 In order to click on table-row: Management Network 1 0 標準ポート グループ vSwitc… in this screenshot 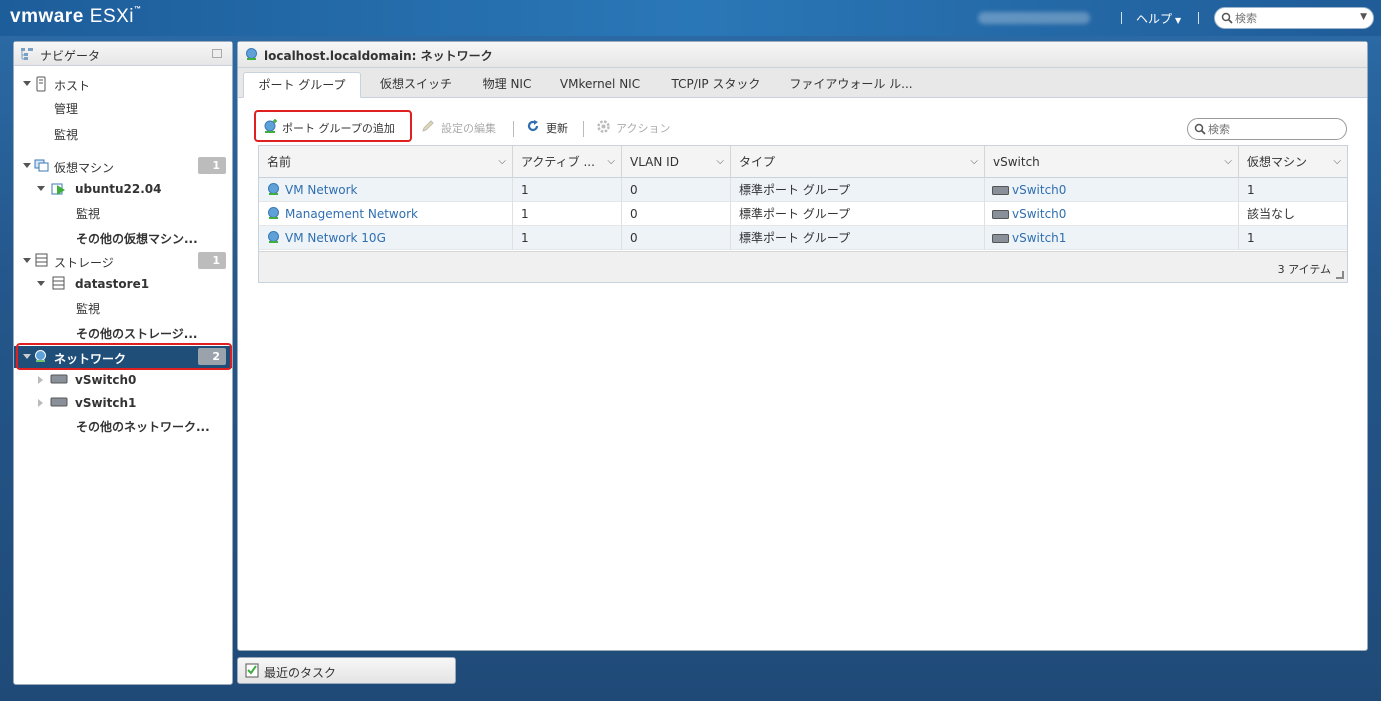, I will do `click(803, 214)`.